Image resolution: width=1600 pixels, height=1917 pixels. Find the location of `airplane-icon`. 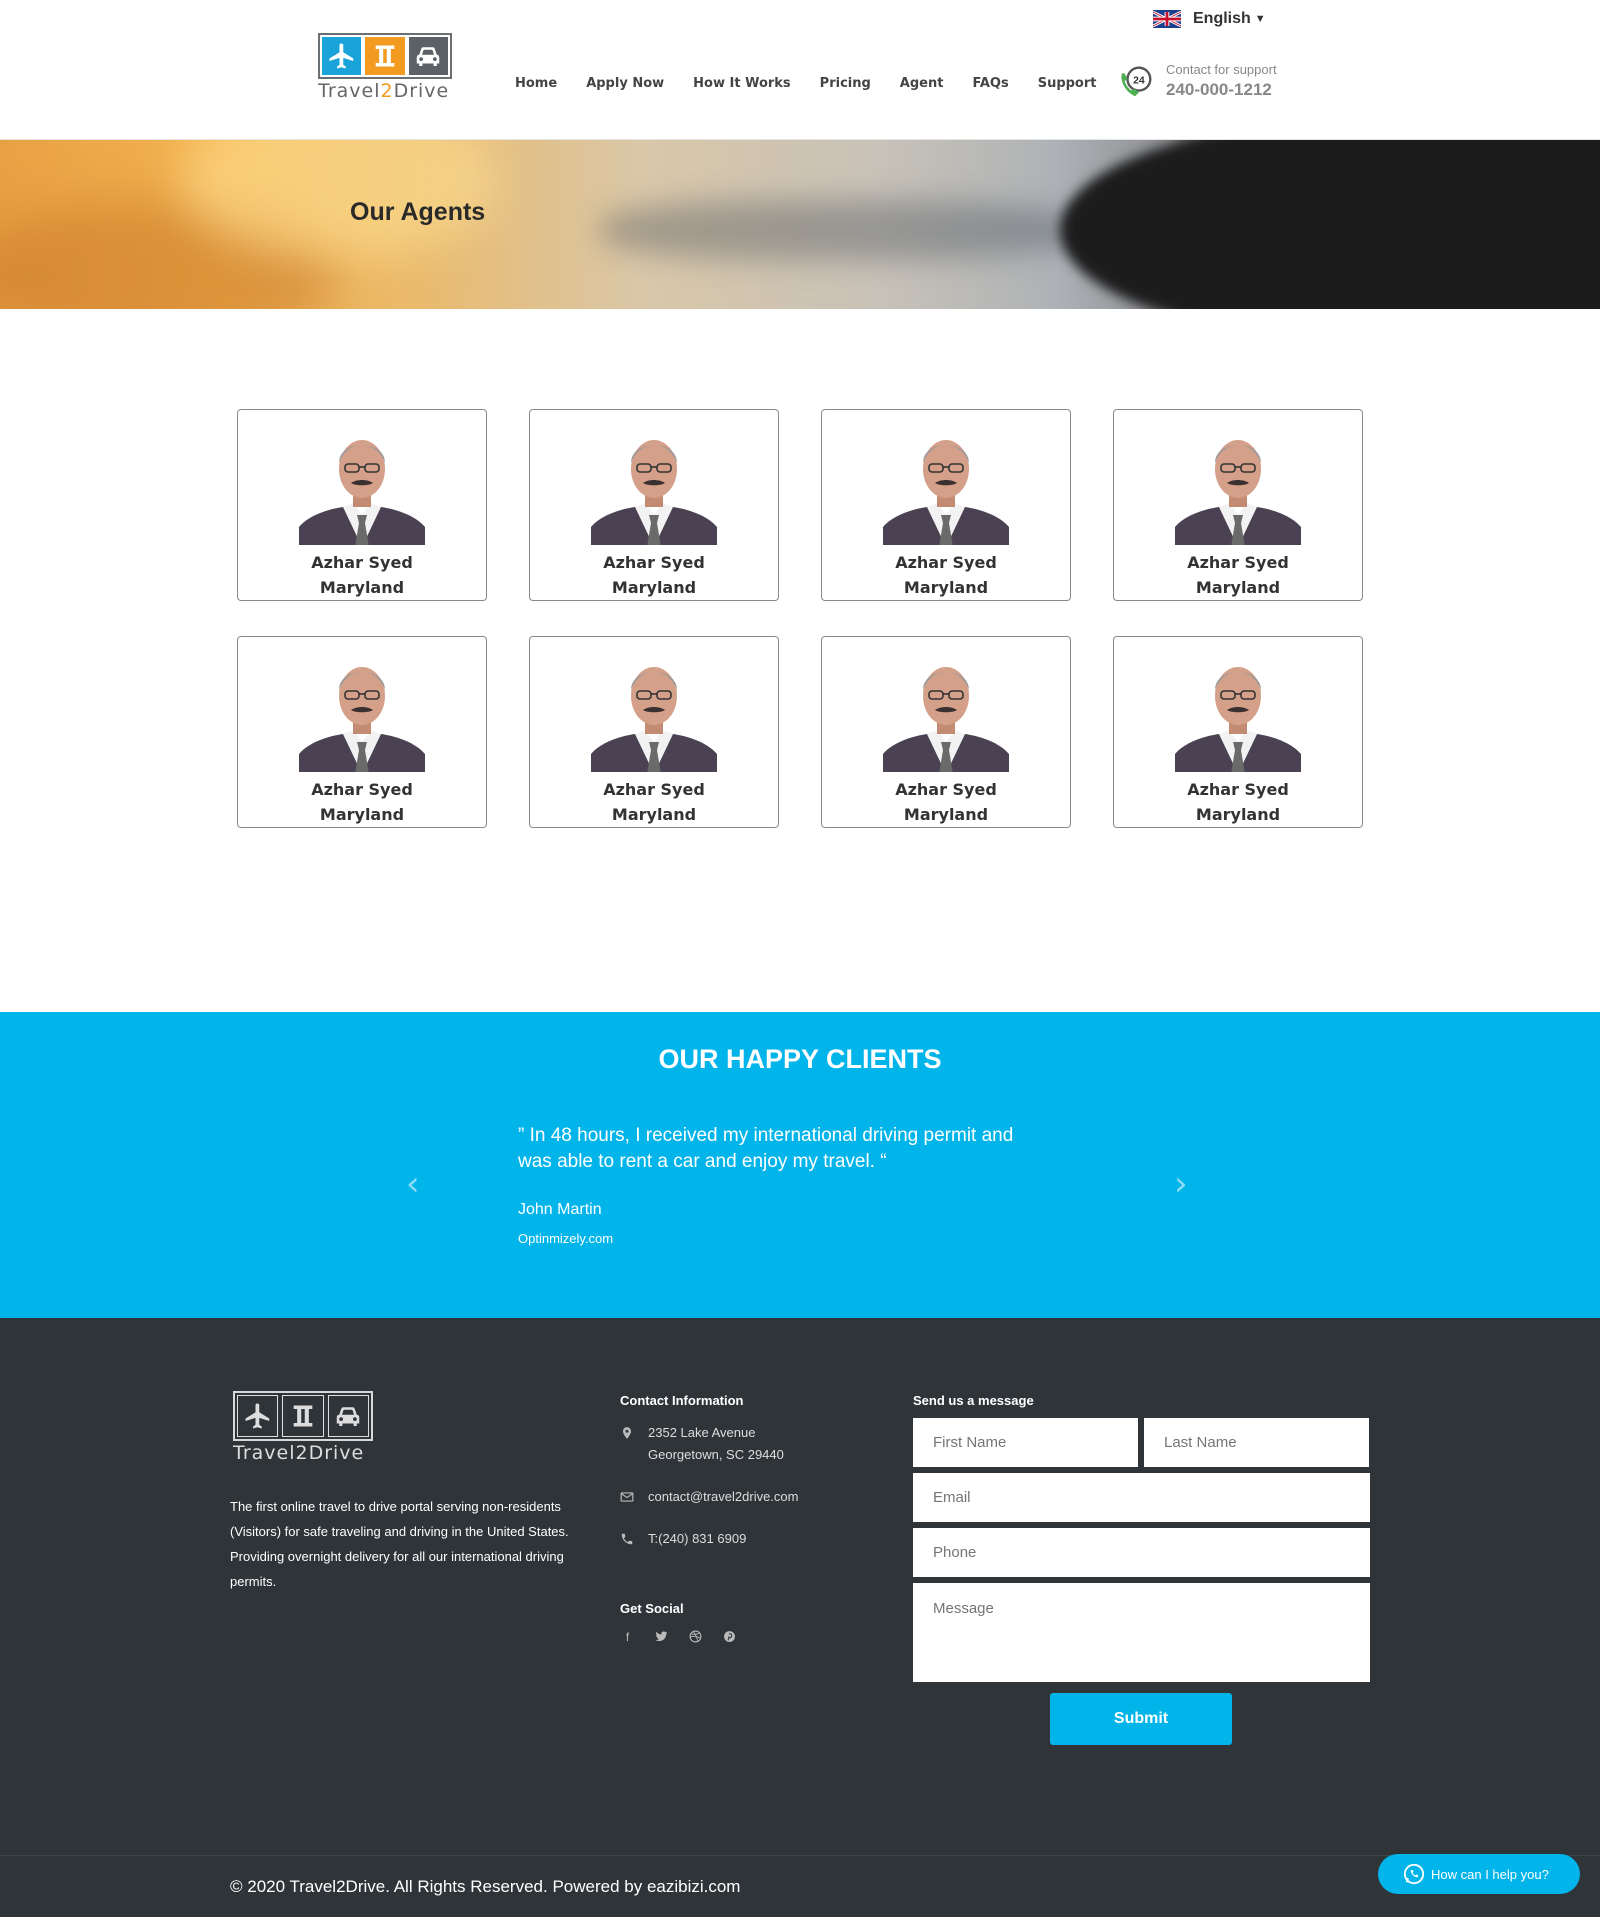

airplane-icon is located at coordinates (342, 56).